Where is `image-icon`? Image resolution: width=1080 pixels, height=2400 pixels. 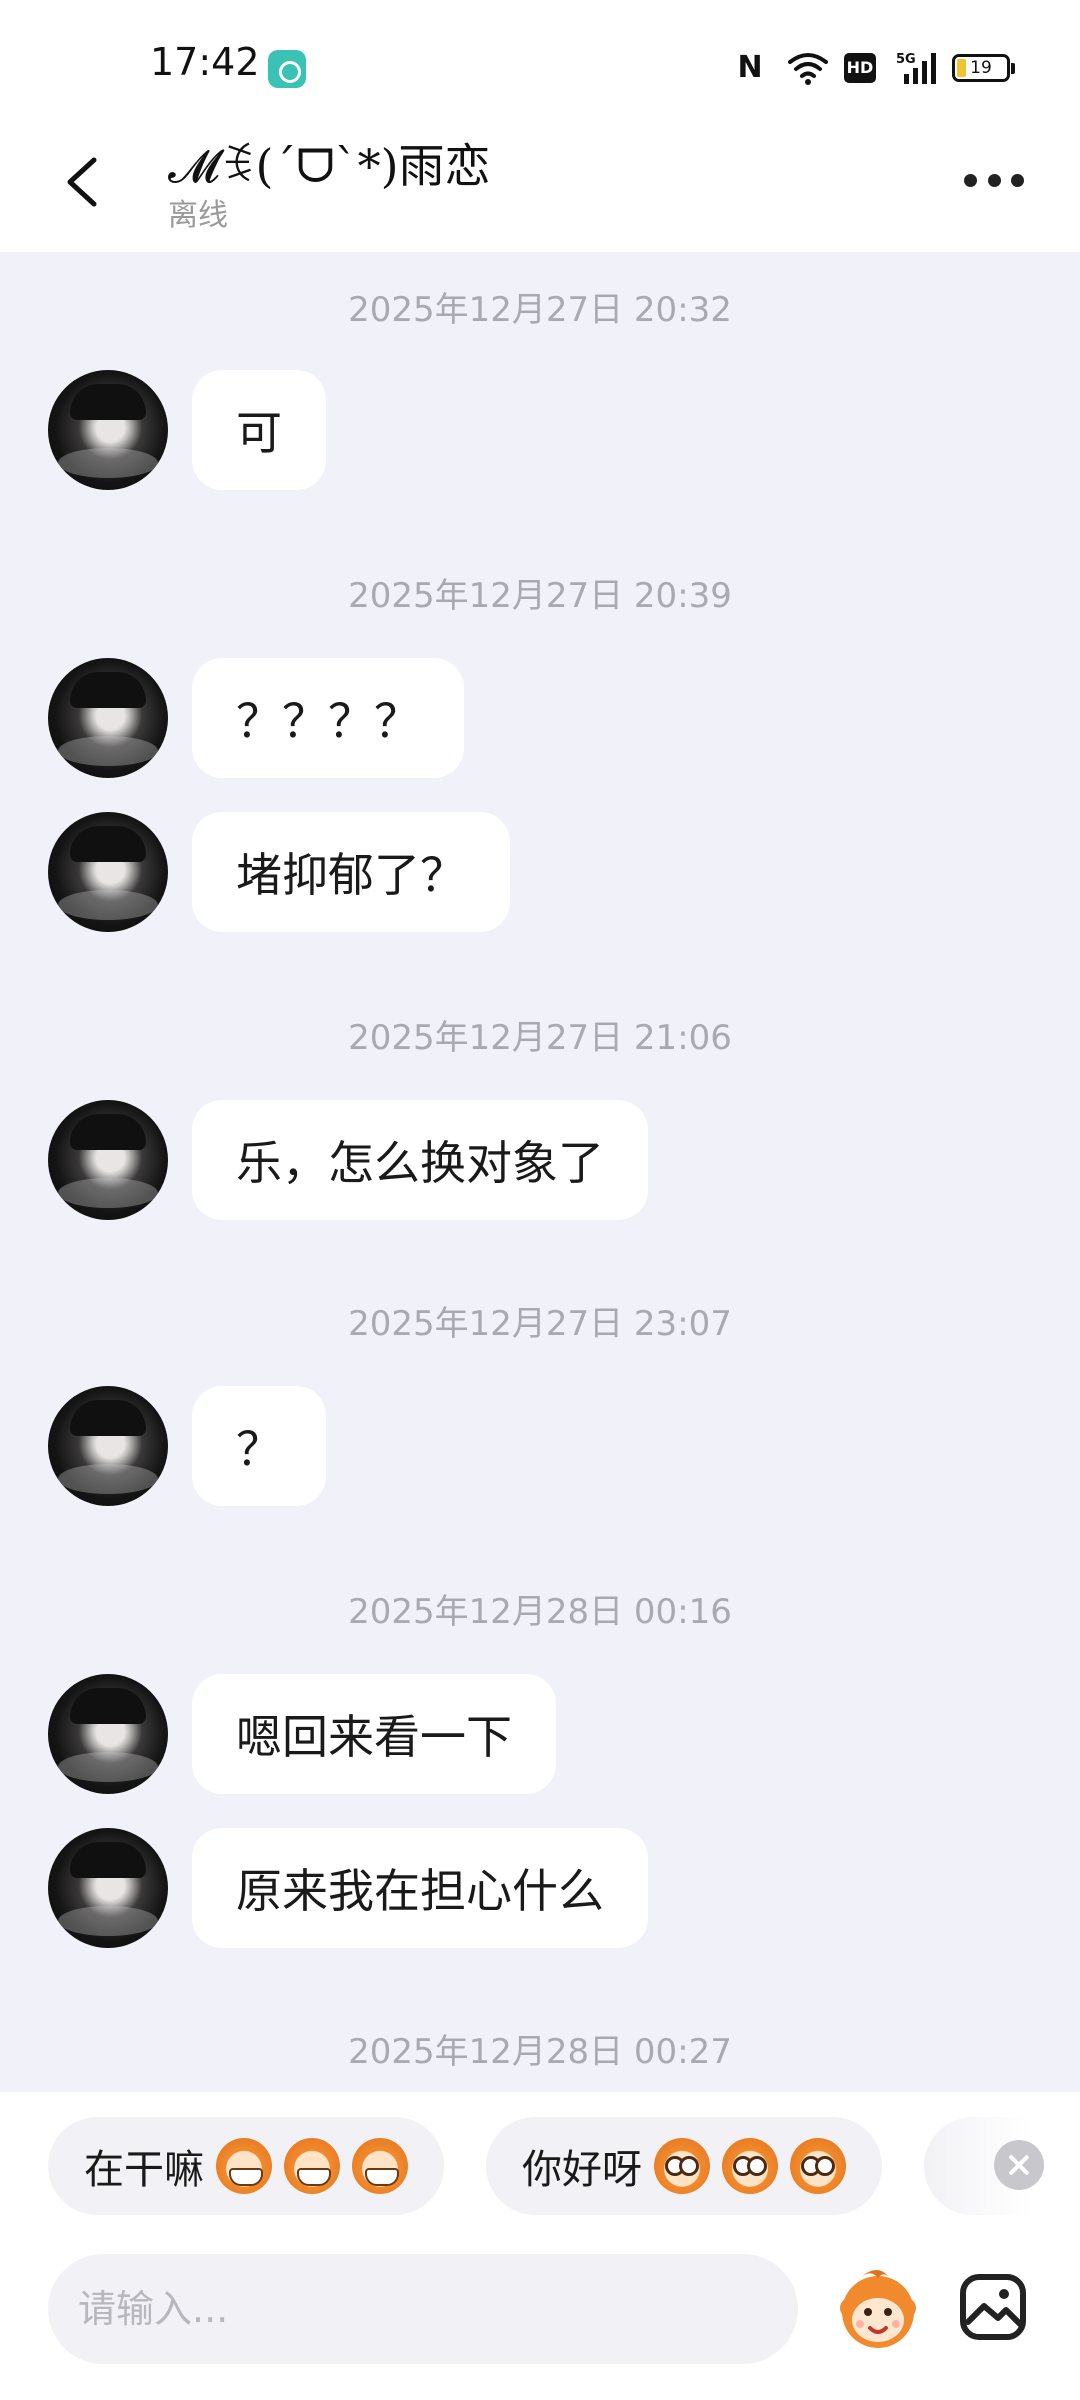 image-icon is located at coordinates (993, 2307).